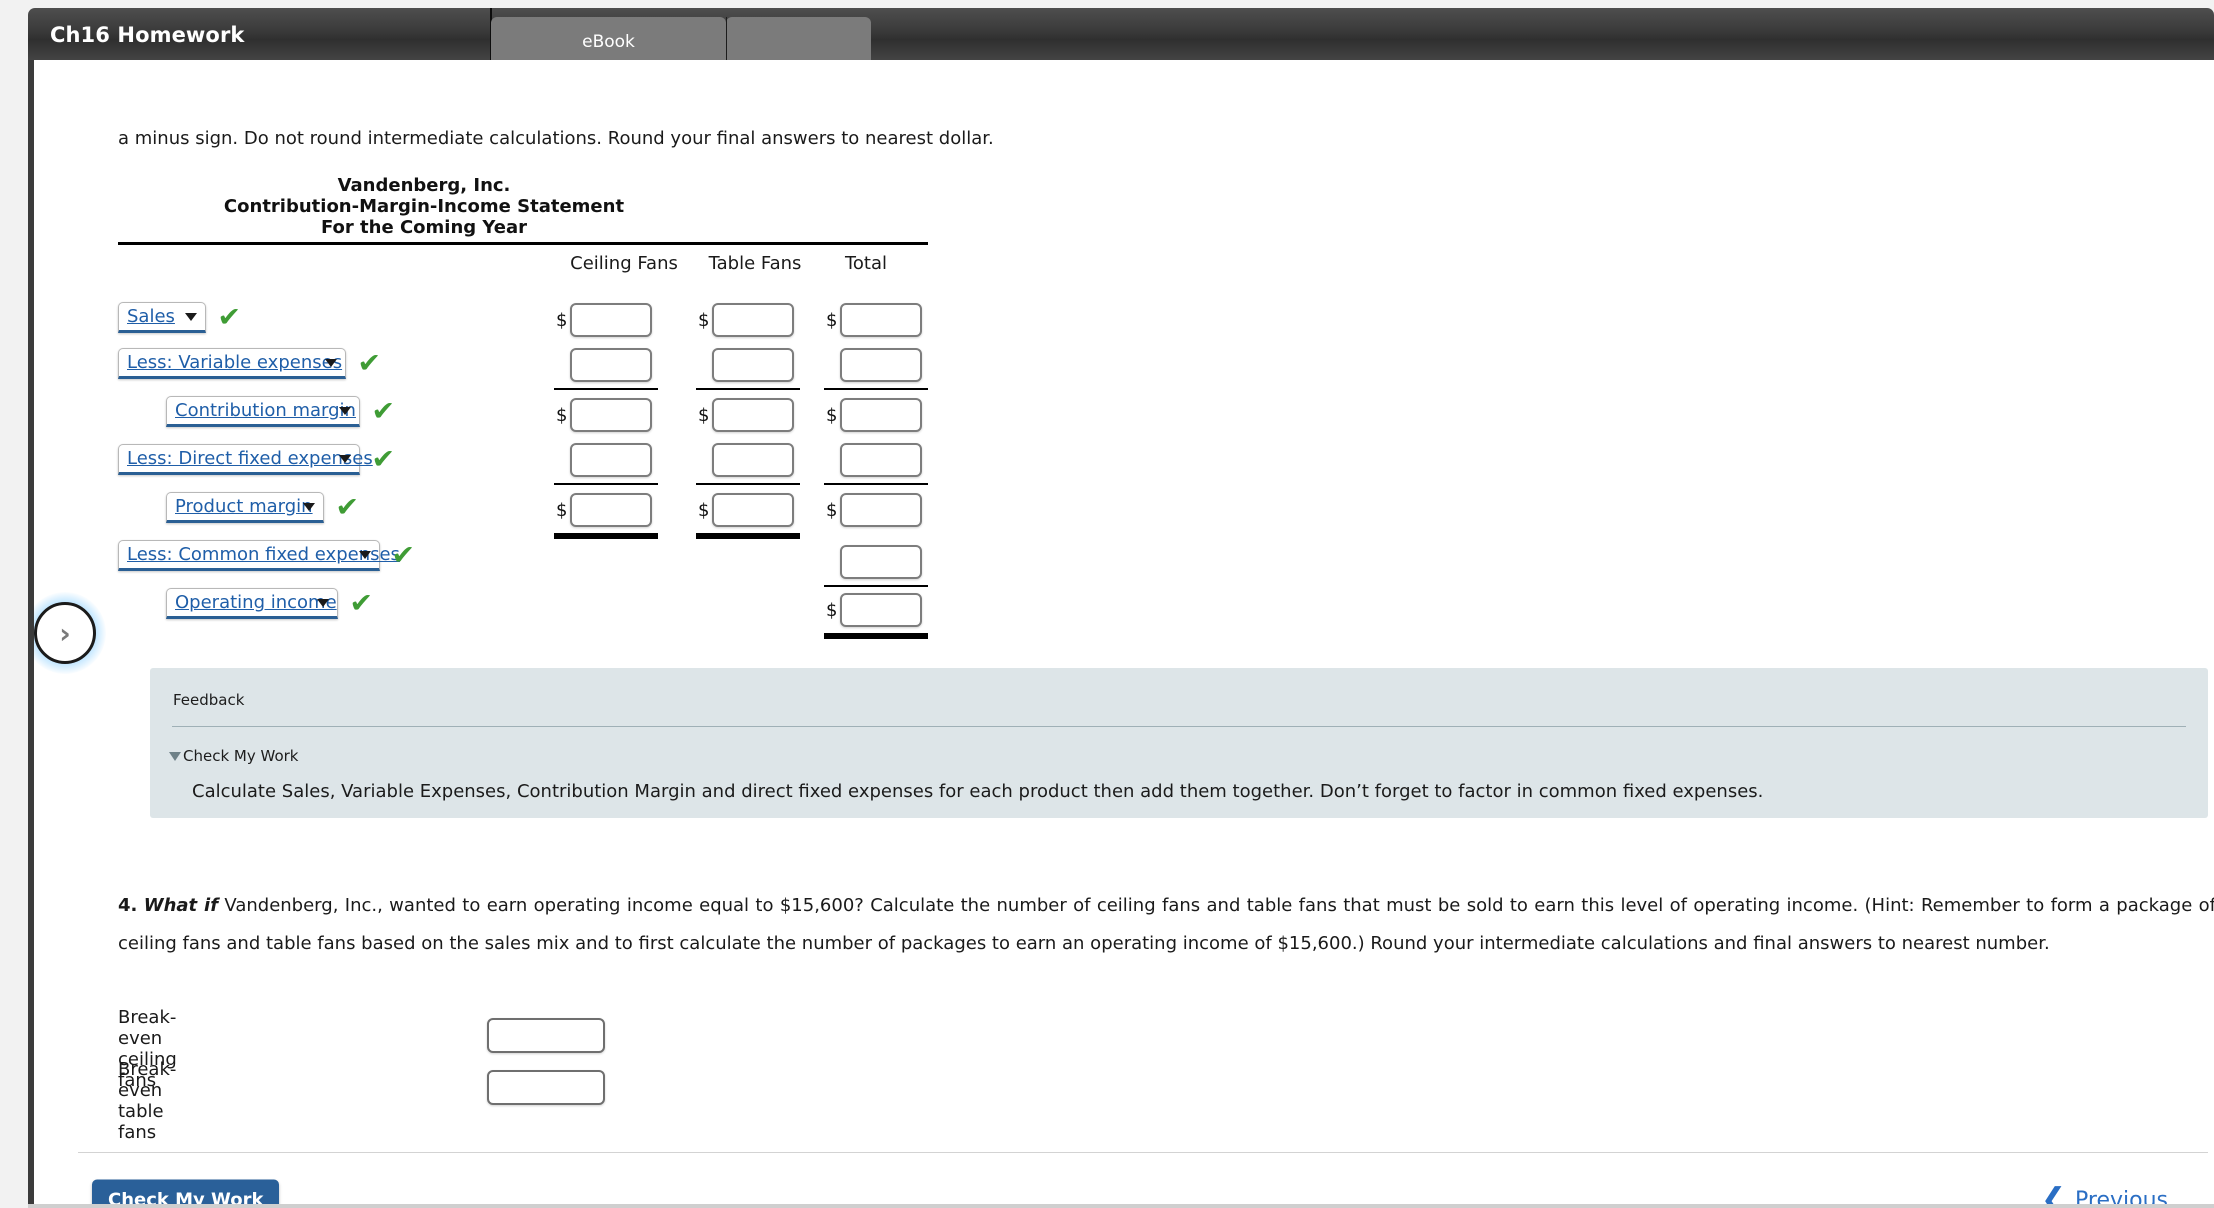 The height and width of the screenshot is (1208, 2214). Describe the element at coordinates (866, 263) in the screenshot. I see `column-header-total: Total` at that location.